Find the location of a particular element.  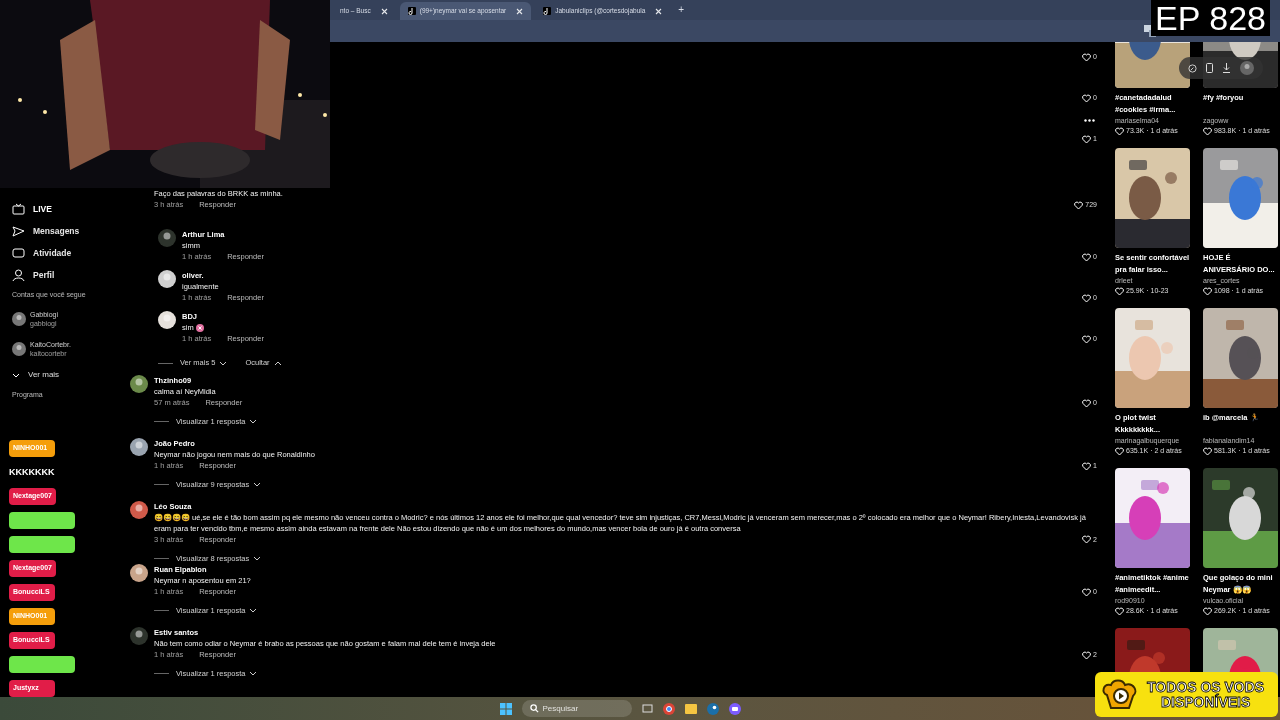

activity-icon is located at coordinates (18, 253).